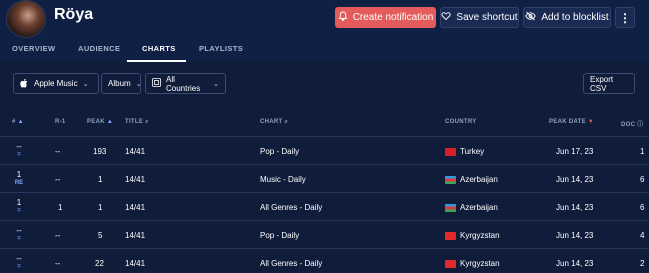 The height and width of the screenshot is (273, 649). I want to click on type-value: Album, so click(119, 83).